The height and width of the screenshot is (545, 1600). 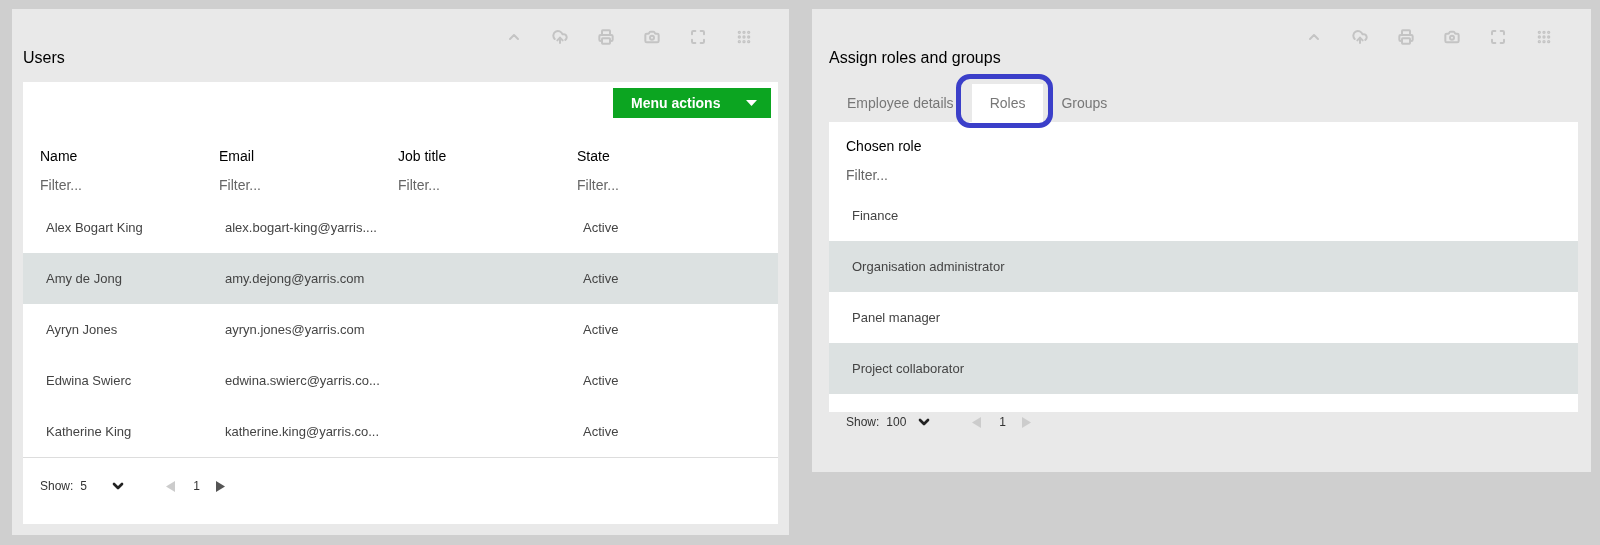 What do you see at coordinates (295, 278) in the screenshot?
I see `table-cell-text: amy.dejong@yarris.com` at bounding box center [295, 278].